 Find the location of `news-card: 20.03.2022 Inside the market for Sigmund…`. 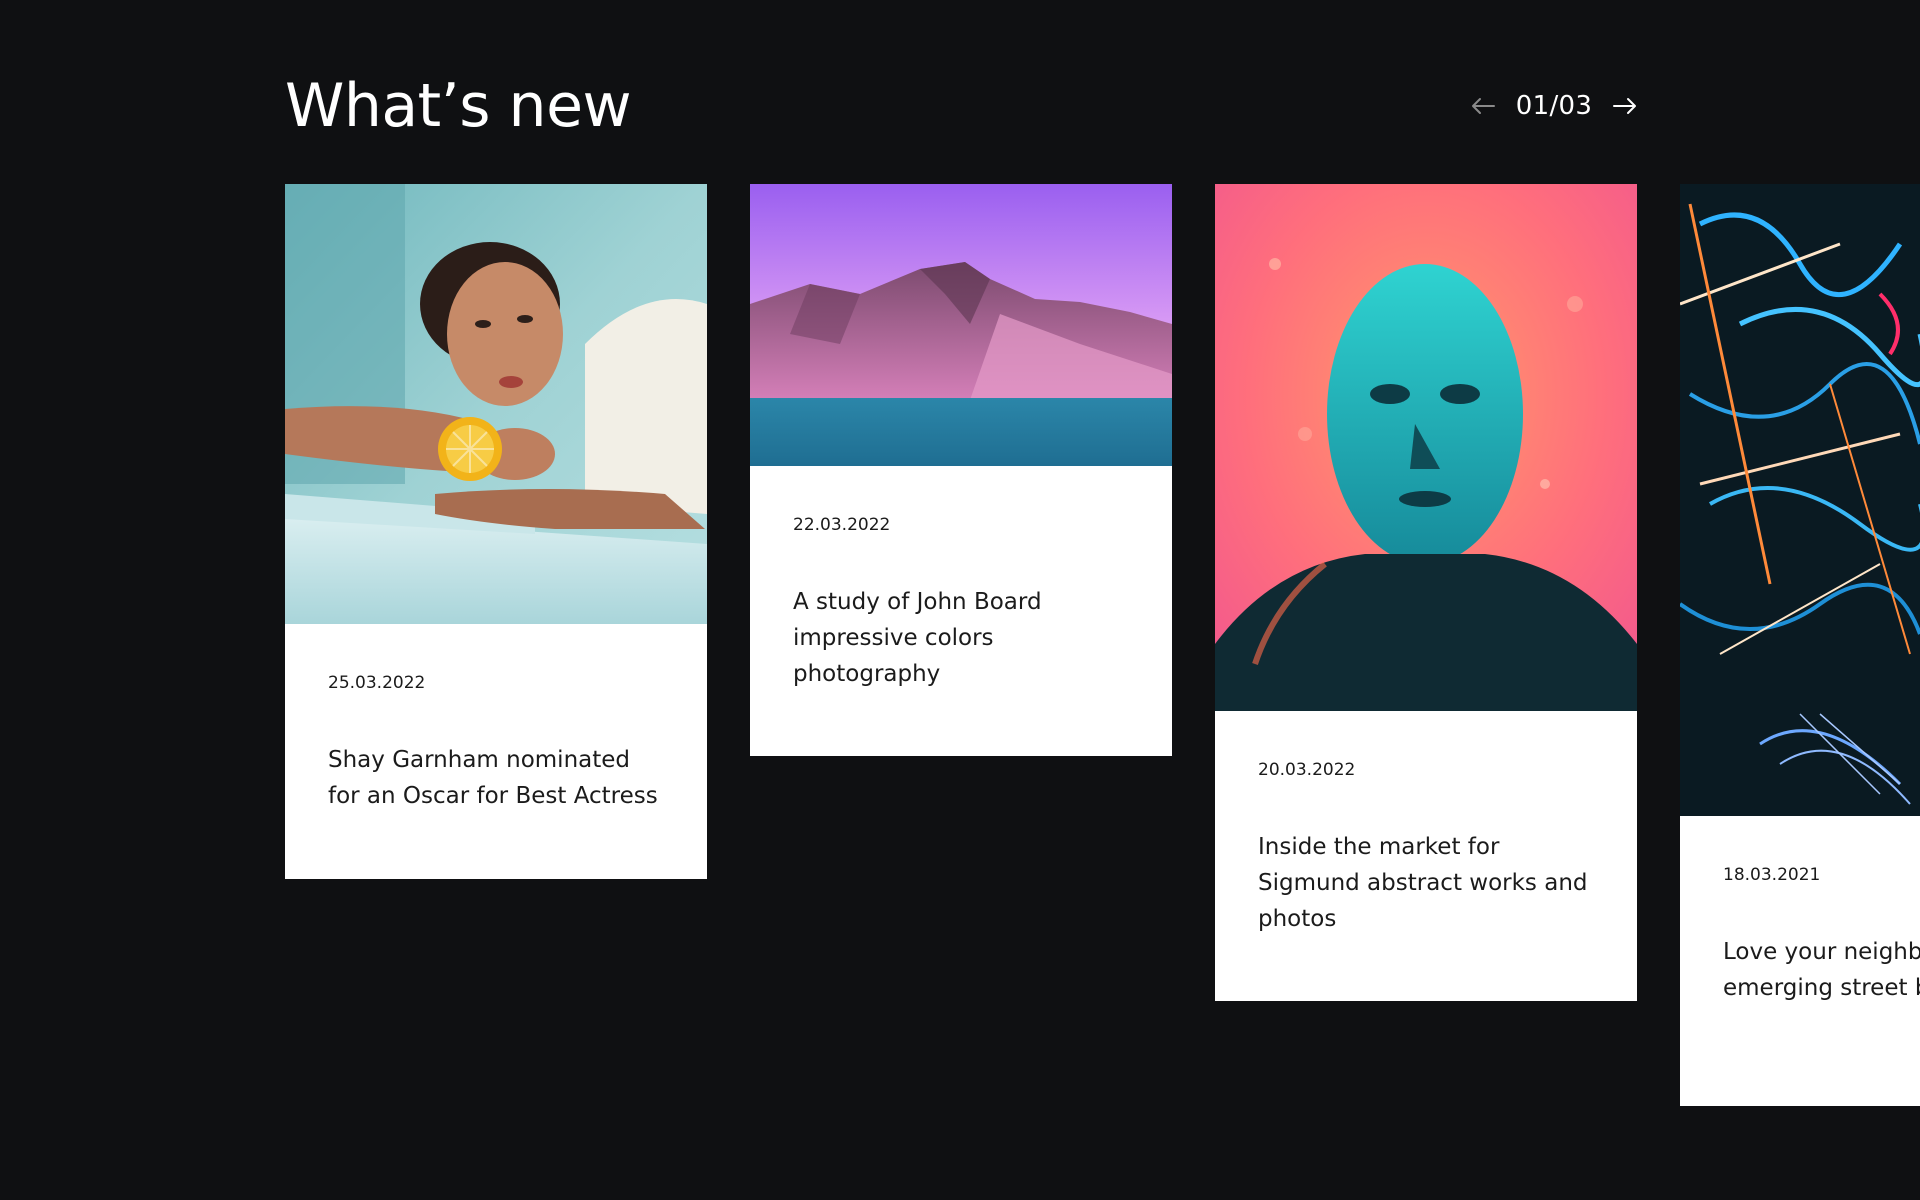

news-card: 20.03.2022 Inside the market for Sigmund… is located at coordinates (1426, 592).